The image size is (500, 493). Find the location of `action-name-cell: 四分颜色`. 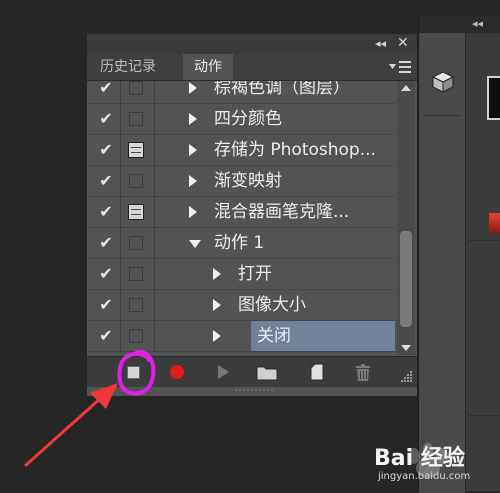

action-name-cell: 四分颜色 is located at coordinates (304, 119).